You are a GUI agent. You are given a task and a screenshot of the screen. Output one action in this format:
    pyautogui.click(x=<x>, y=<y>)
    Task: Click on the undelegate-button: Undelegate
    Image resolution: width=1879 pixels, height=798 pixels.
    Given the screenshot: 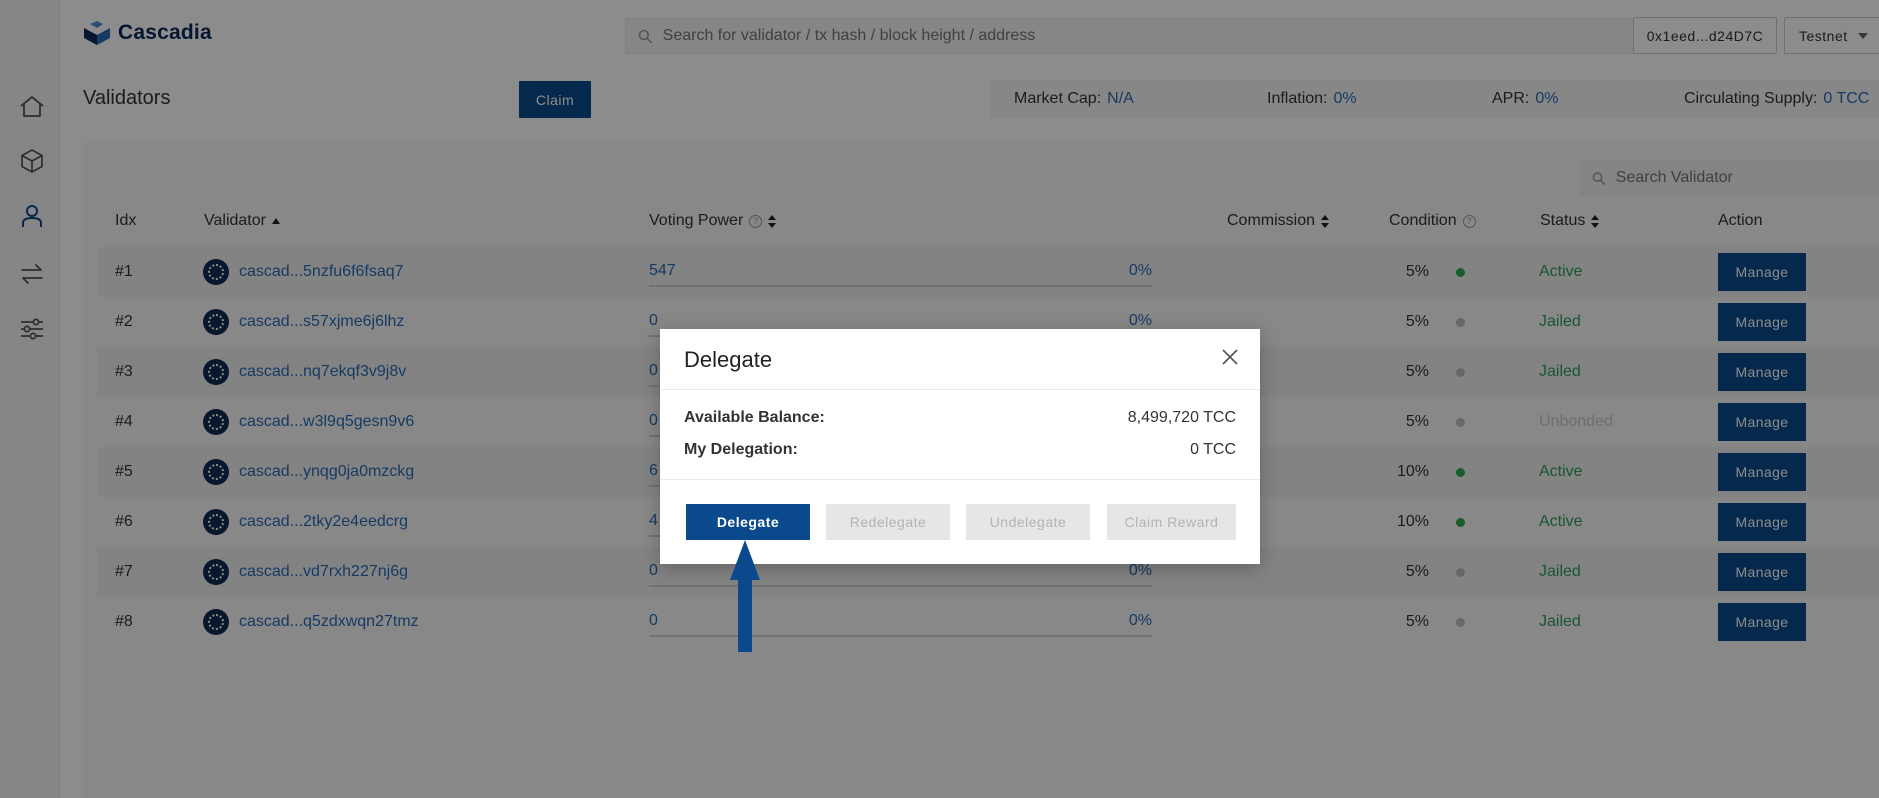 What is the action you would take?
    pyautogui.click(x=1028, y=522)
    